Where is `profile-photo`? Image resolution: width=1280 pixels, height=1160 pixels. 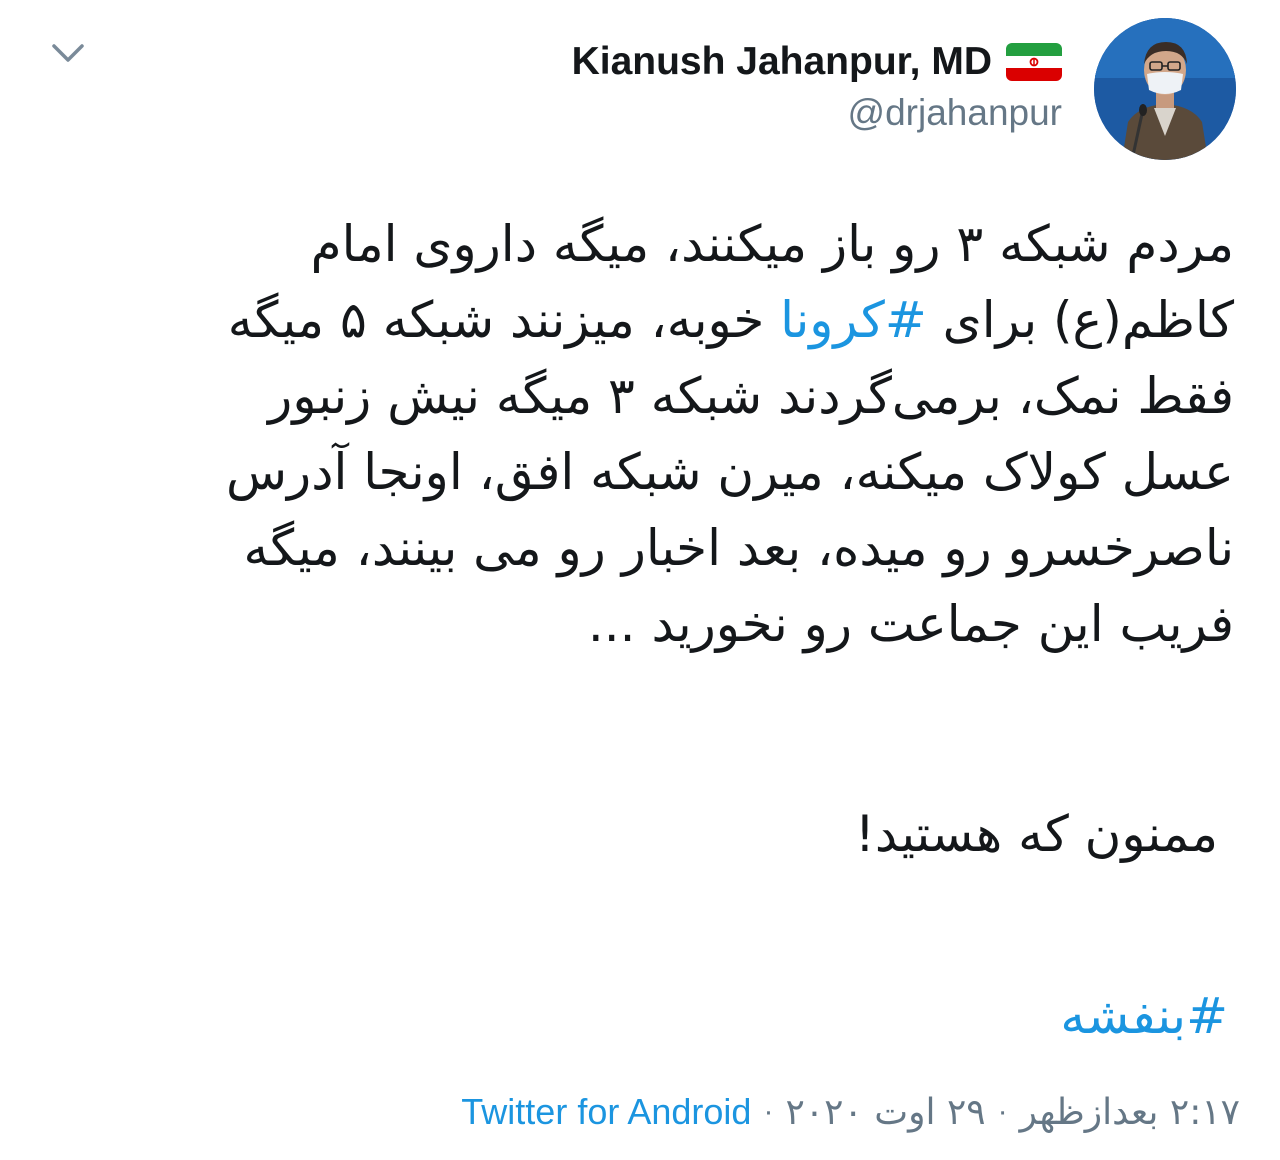
profile-photo is located at coordinates (1165, 89).